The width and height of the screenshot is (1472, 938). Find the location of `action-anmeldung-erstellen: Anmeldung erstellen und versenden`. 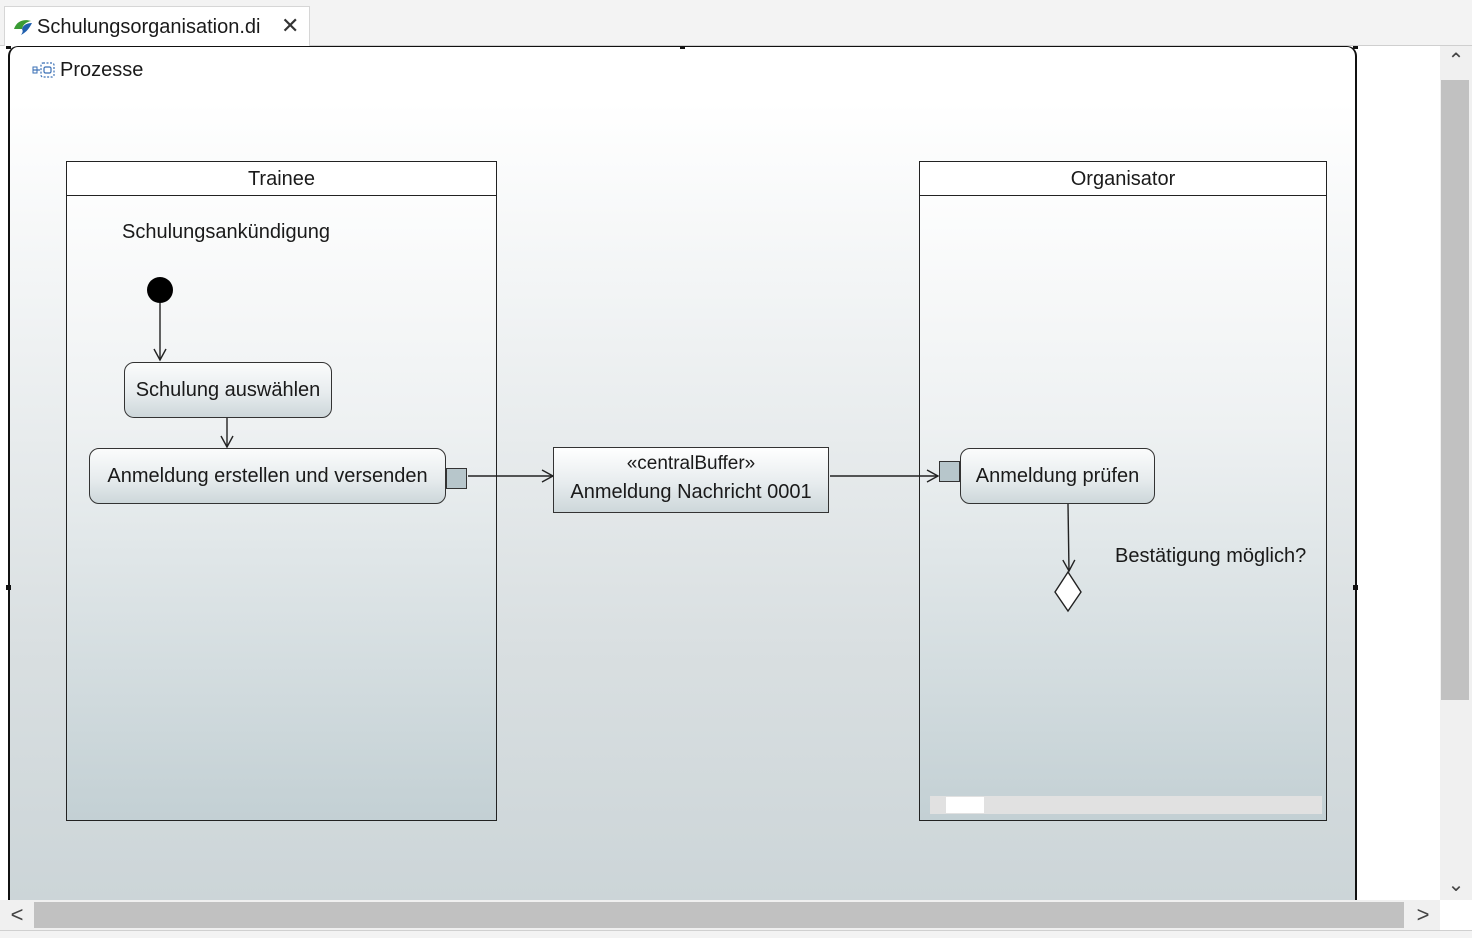

action-anmeldung-erstellen: Anmeldung erstellen und versenden is located at coordinates (267, 476).